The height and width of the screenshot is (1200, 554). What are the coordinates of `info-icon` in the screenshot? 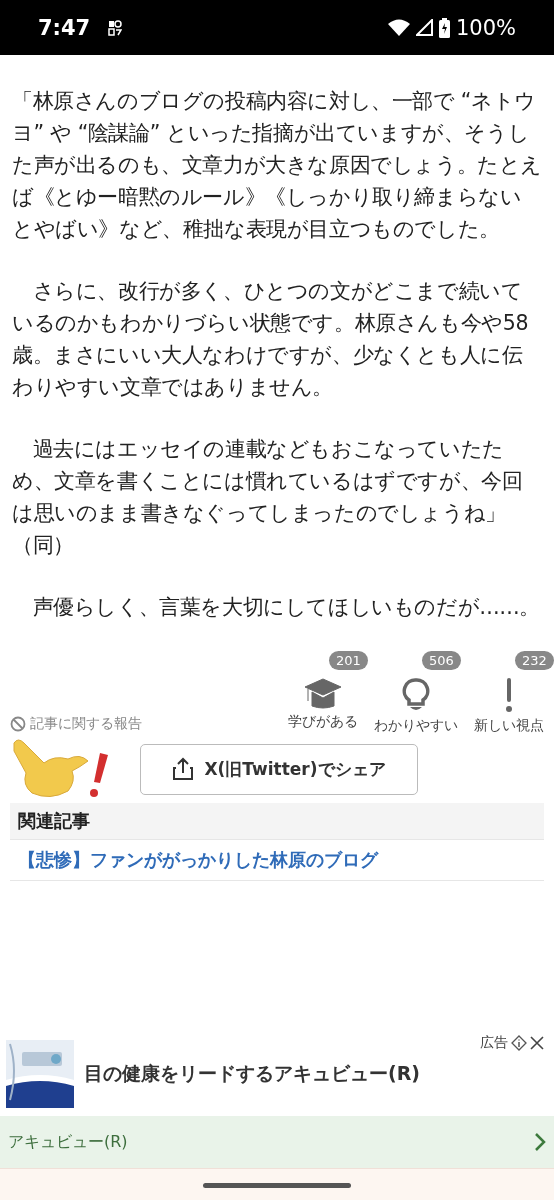 It's located at (519, 1043).